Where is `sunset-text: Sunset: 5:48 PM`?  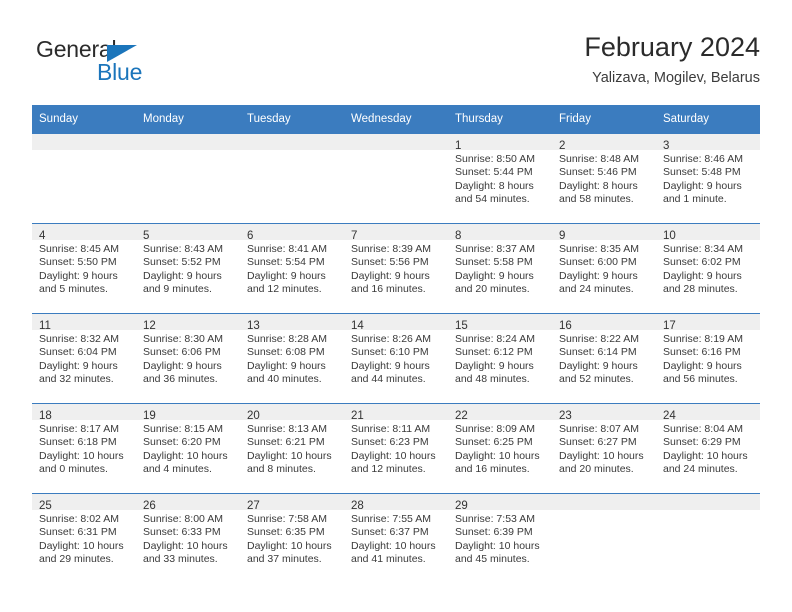
sunset-text: Sunset: 5:48 PM is located at coordinates (702, 172).